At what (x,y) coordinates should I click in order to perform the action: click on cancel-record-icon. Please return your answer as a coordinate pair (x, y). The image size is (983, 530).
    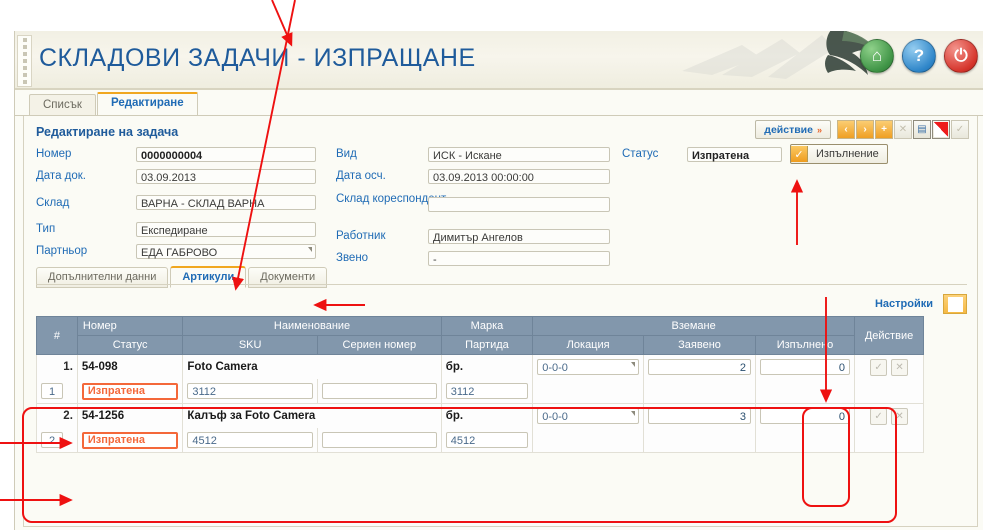
    Looking at the image, I should click on (941, 129).